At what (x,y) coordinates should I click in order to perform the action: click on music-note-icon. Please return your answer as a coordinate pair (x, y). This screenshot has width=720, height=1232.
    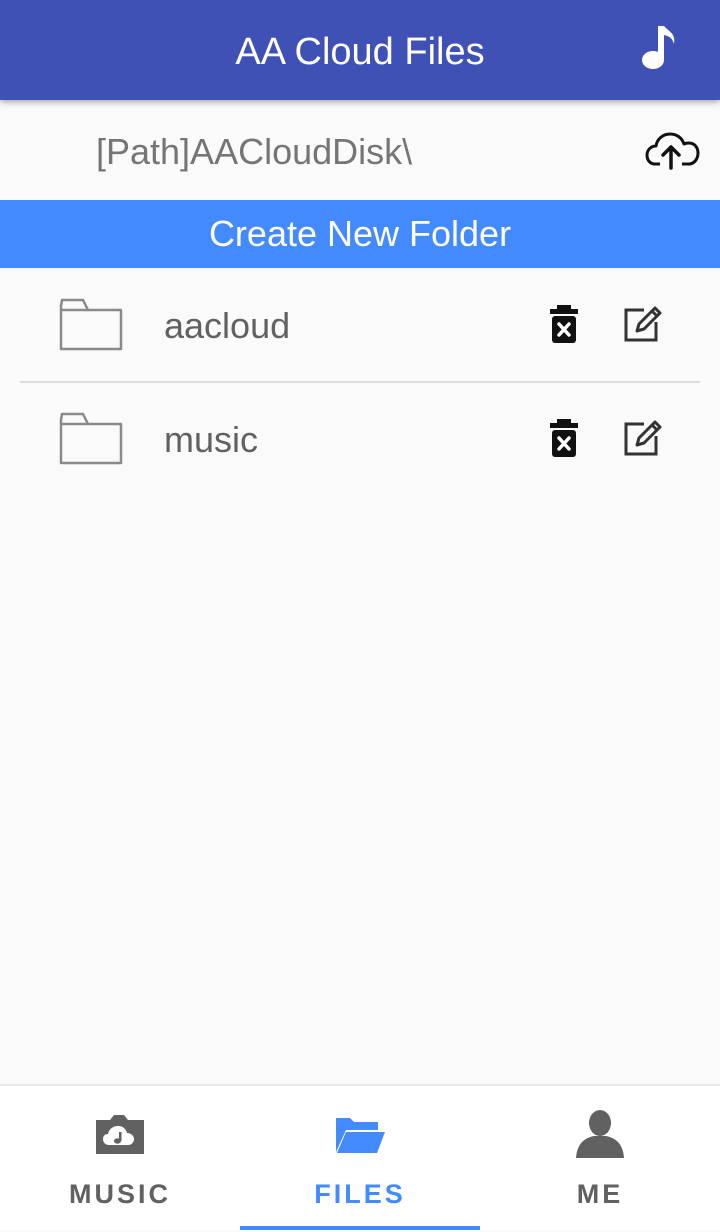
    Looking at the image, I should click on (658, 47).